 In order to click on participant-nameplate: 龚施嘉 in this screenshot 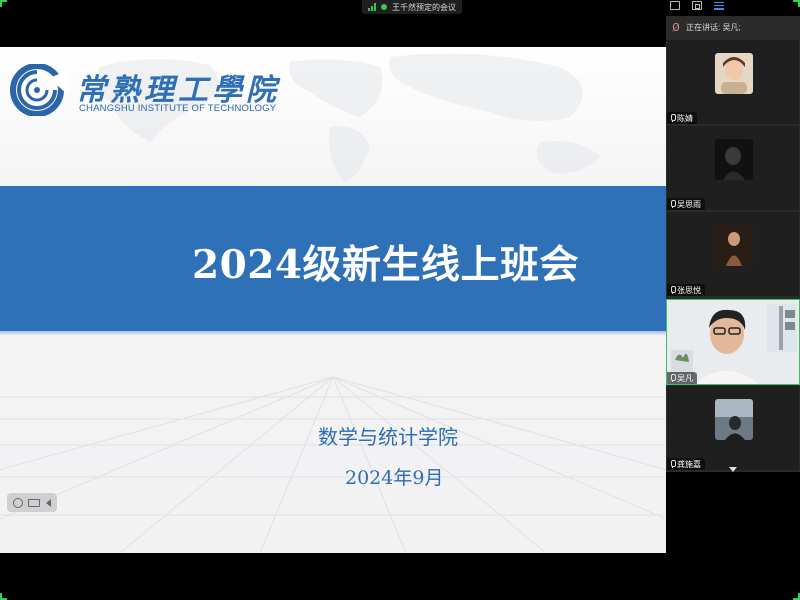, I will do `click(686, 464)`.